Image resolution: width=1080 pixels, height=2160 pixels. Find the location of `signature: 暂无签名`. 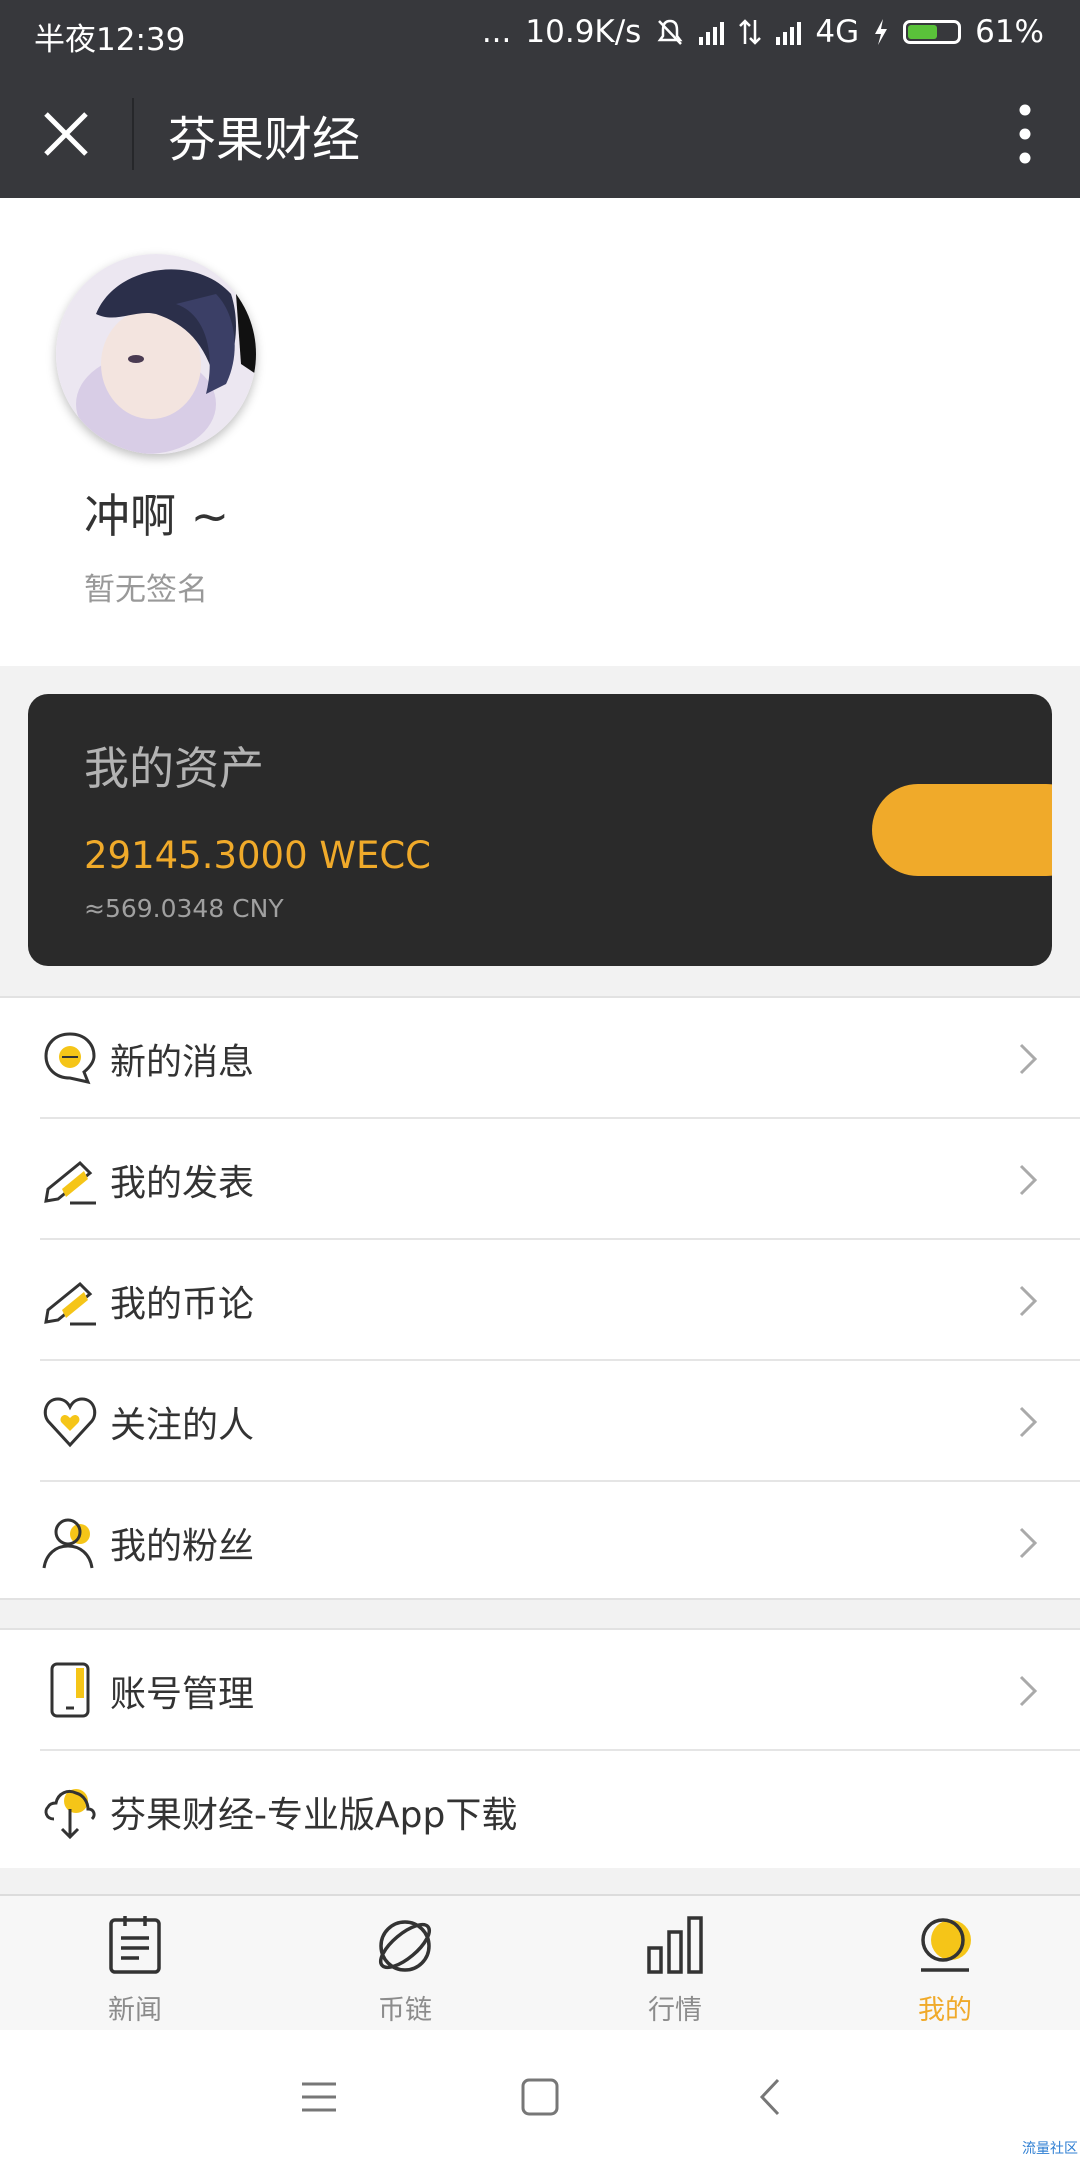

signature: 暂无签名 is located at coordinates (146, 590).